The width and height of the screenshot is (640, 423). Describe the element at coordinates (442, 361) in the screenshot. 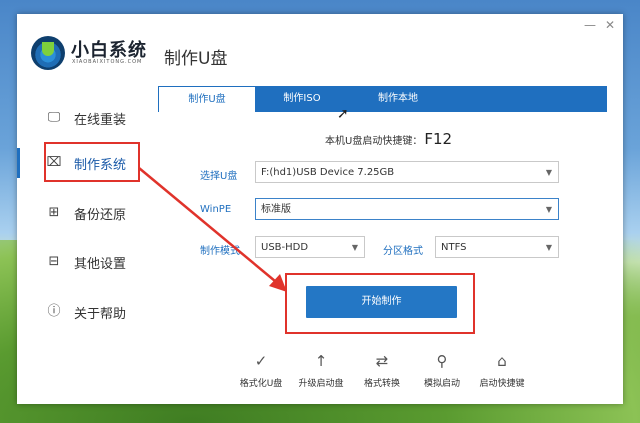

I see `simulate-icon: ⚲` at that location.